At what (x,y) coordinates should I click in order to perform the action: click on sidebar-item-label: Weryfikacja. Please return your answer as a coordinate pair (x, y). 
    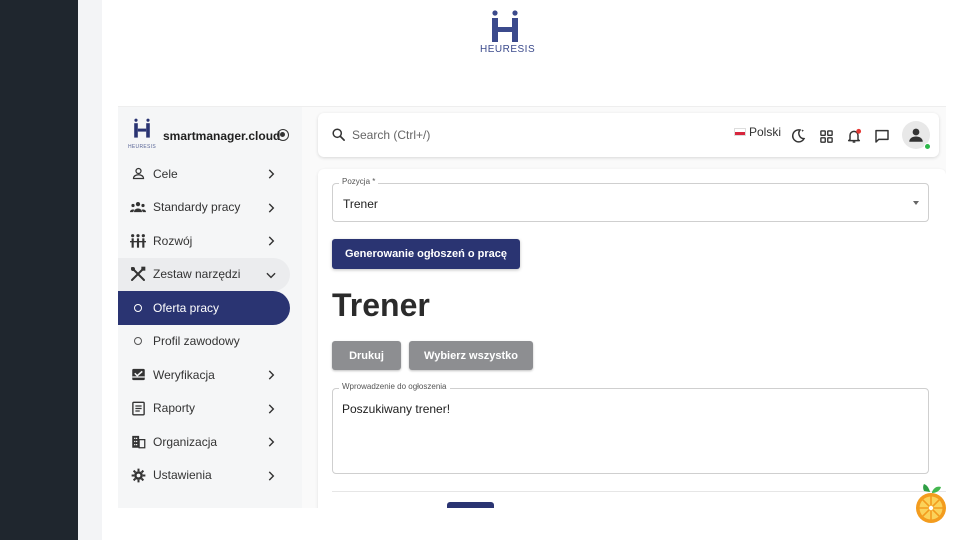
    Looking at the image, I should click on (184, 374).